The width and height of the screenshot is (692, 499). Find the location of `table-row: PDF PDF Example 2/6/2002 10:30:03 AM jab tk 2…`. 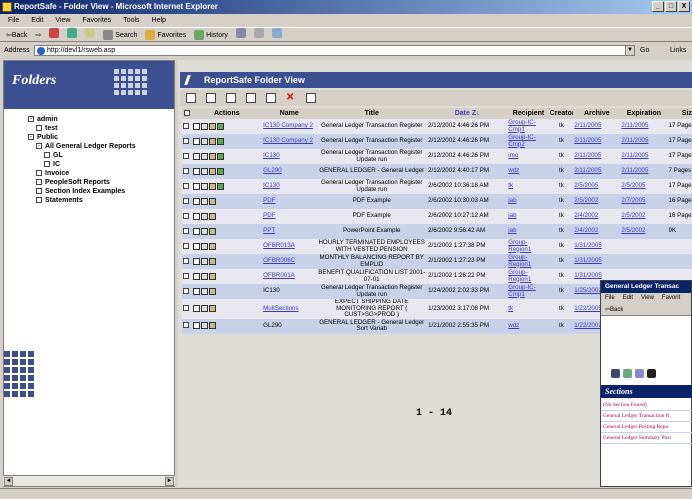

table-row: PDF PDF Example 2/6/2002 10:30:03 AM jab tk 2… is located at coordinates (437, 201).